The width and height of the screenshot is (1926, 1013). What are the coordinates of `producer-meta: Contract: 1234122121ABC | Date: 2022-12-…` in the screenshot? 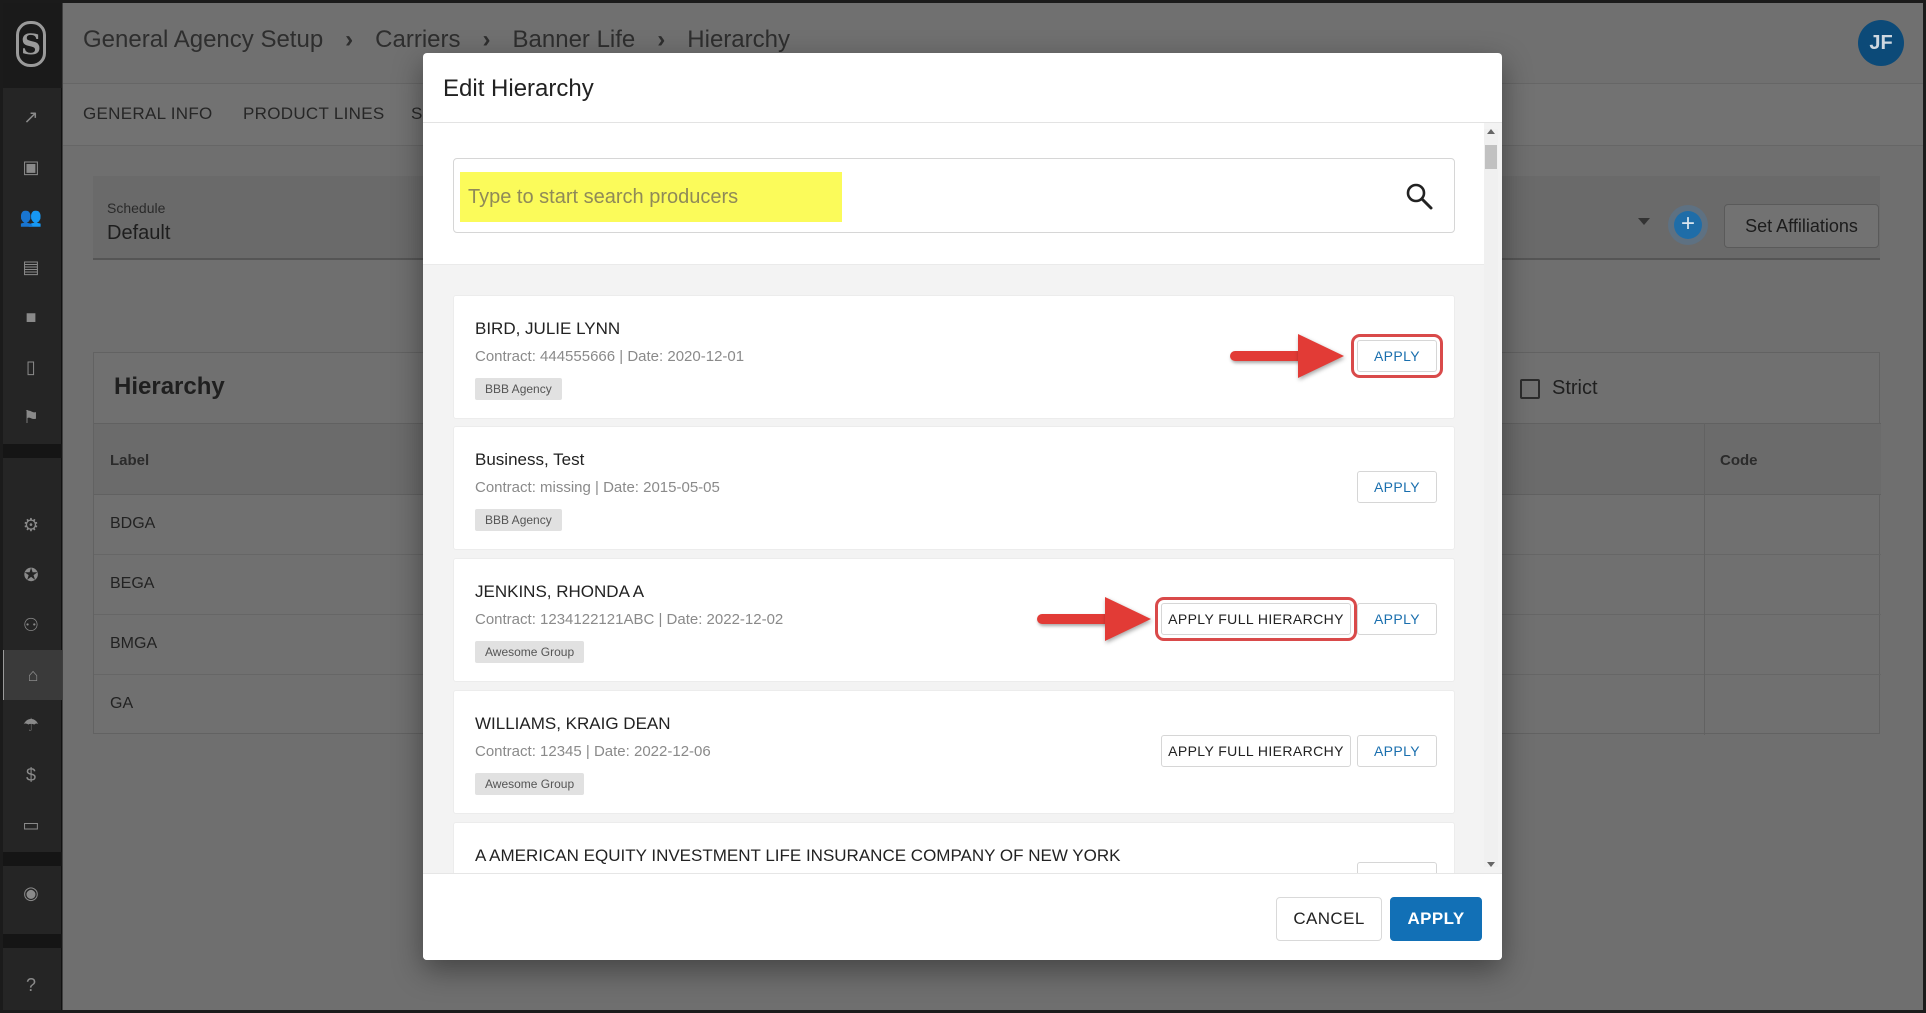 It's located at (629, 619).